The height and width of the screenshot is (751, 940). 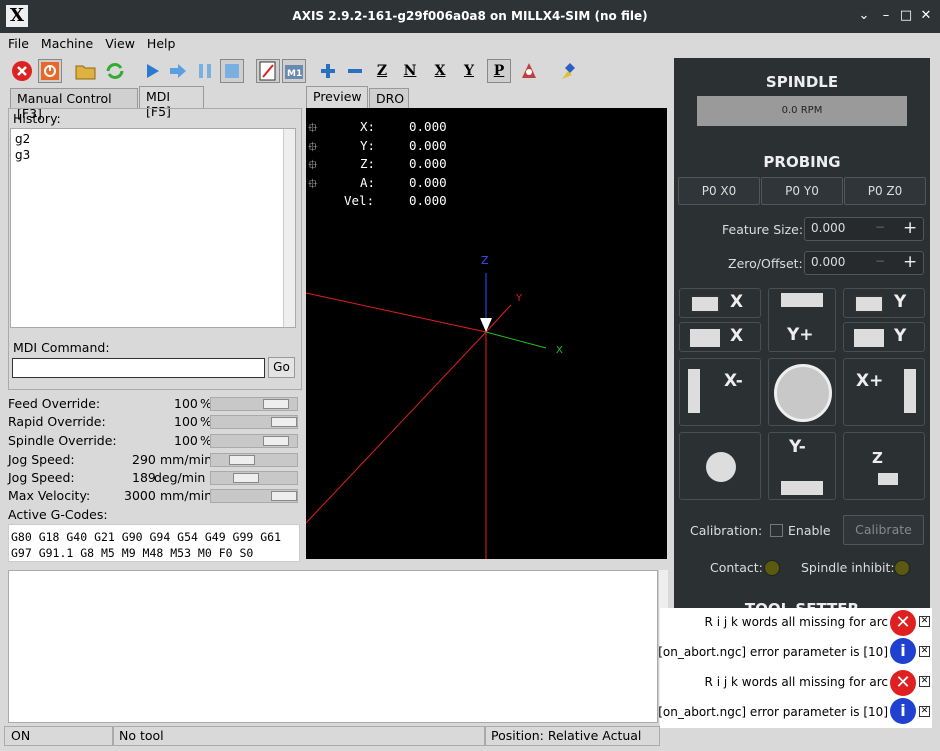 What do you see at coordinates (572, 736) in the screenshot?
I see `status-position: Position: Relative Actual` at bounding box center [572, 736].